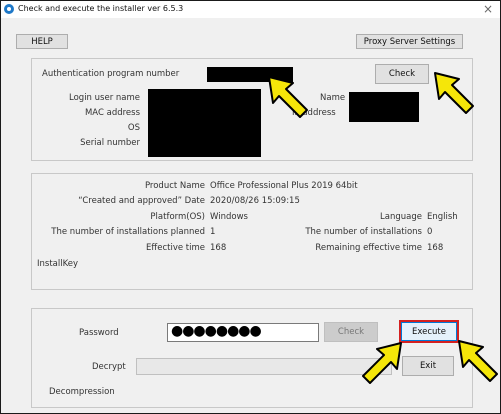 This screenshot has width=501, height=414. What do you see at coordinates (9, 9) in the screenshot?
I see `app-icon` at bounding box center [9, 9].